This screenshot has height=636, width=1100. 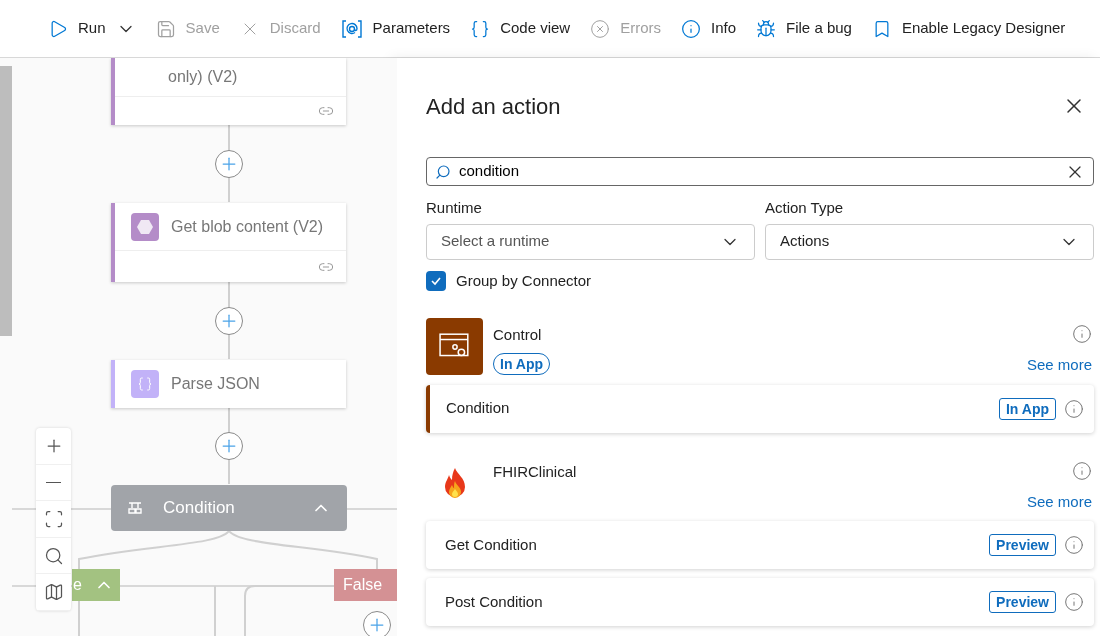 I want to click on checkbox, so click(x=436, y=280).